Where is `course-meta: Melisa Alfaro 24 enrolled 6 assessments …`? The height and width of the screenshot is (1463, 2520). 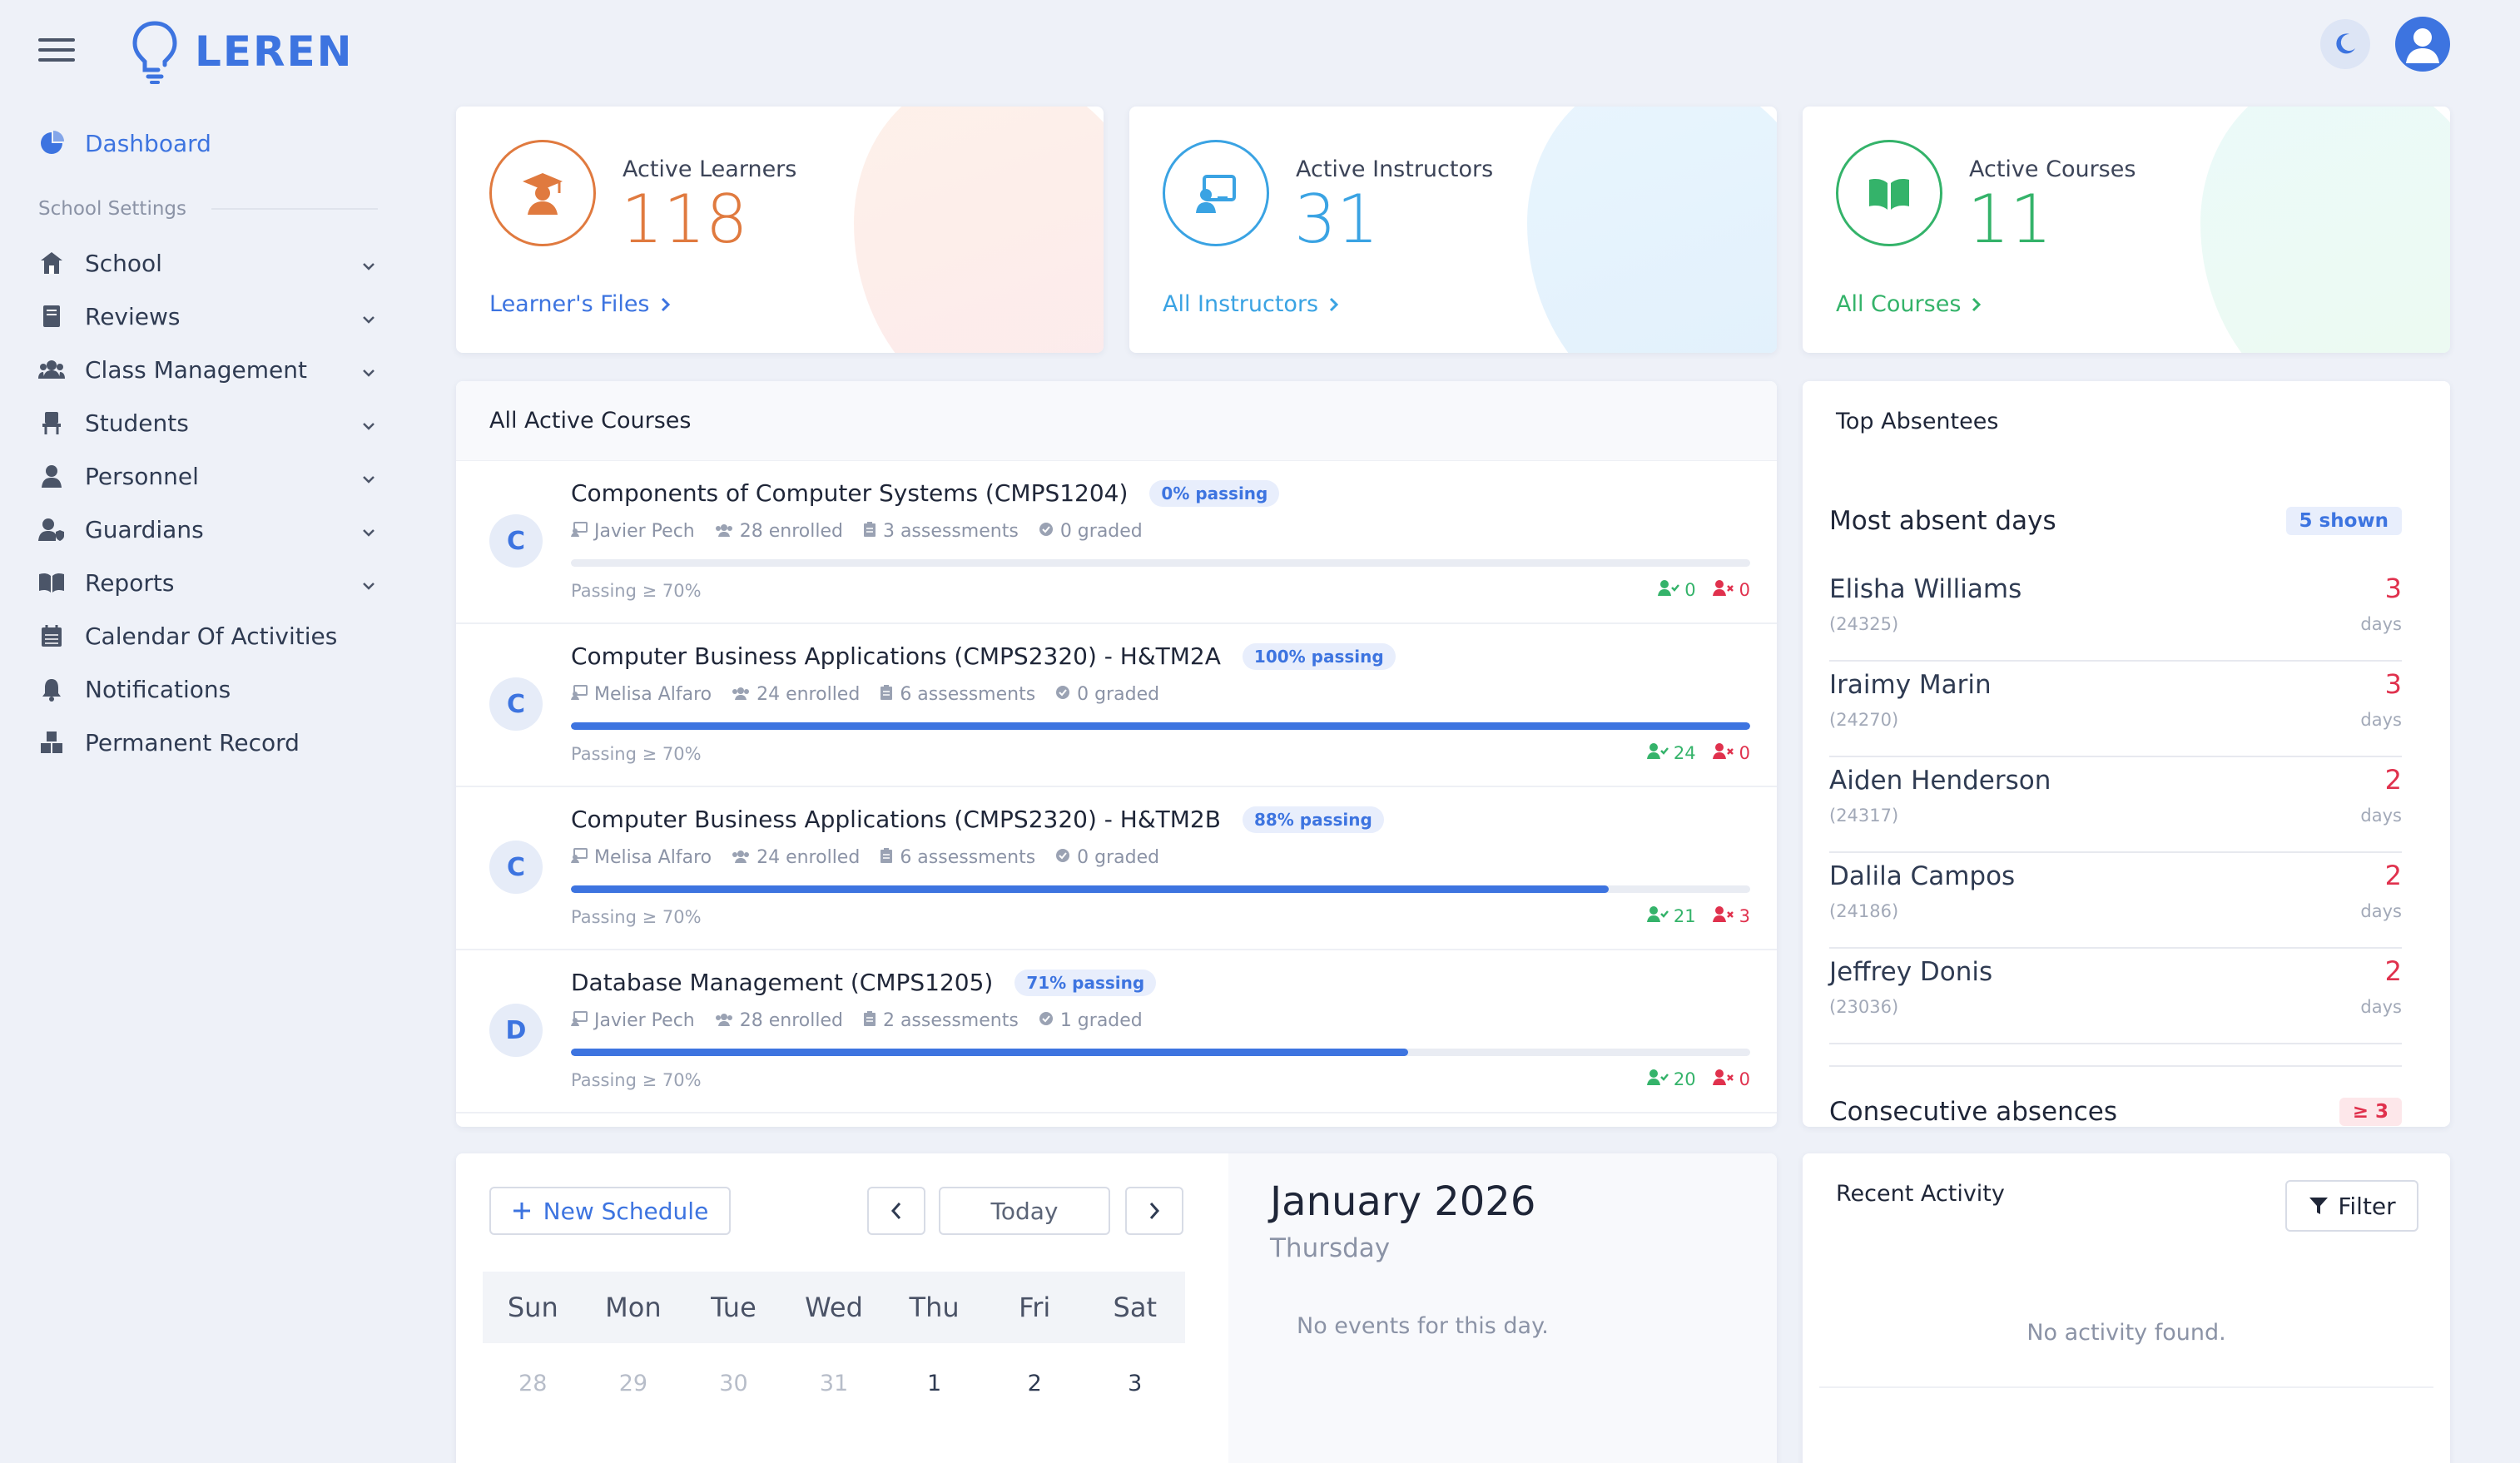 course-meta: Melisa Alfaro 24 enrolled 6 assessments … is located at coordinates (865, 694).